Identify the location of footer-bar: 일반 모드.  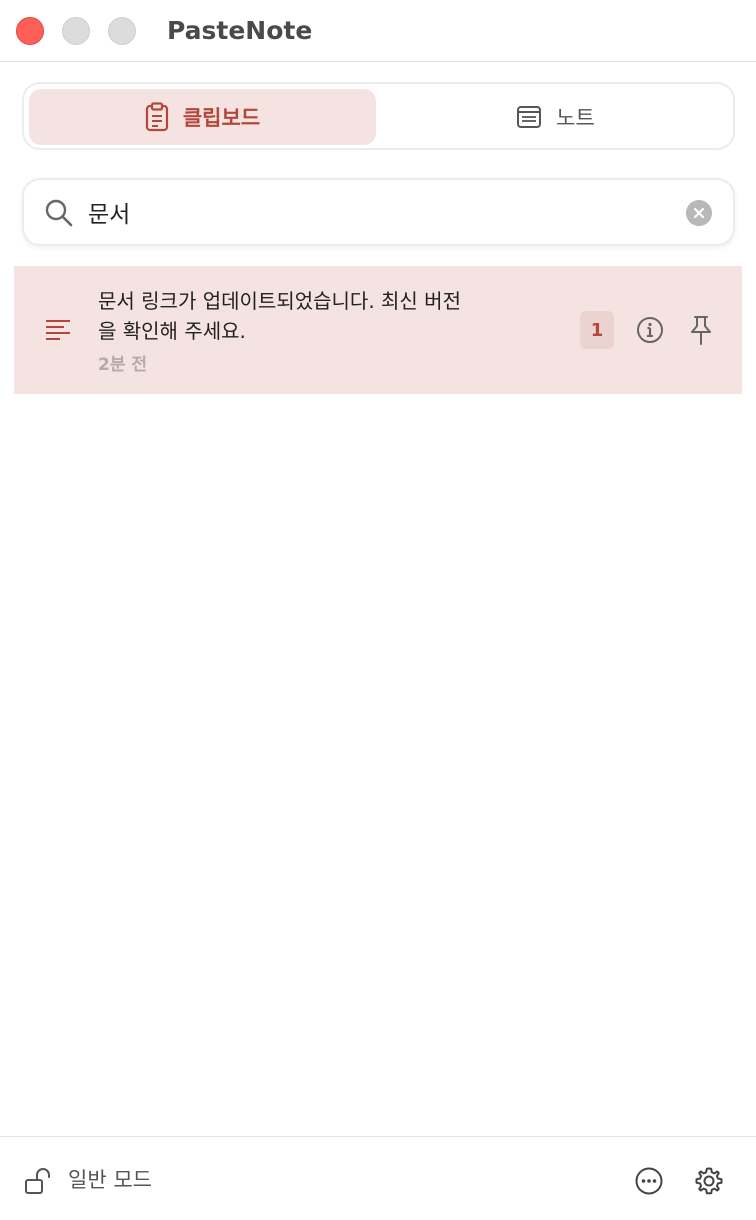
(378, 1178).